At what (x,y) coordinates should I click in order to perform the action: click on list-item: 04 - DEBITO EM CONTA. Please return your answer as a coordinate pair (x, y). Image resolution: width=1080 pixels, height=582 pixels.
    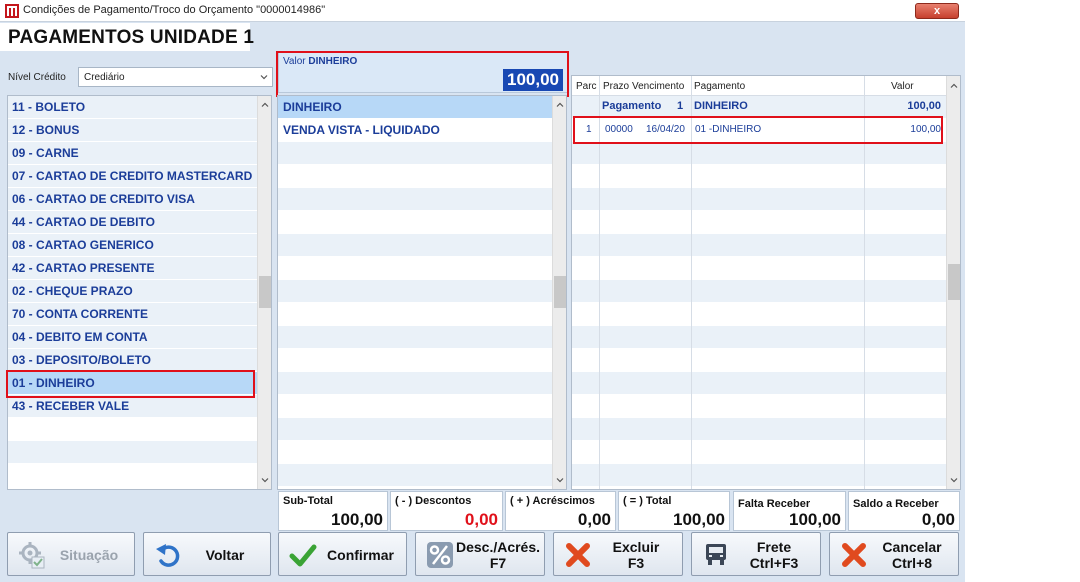
    Looking at the image, I should click on (132, 337).